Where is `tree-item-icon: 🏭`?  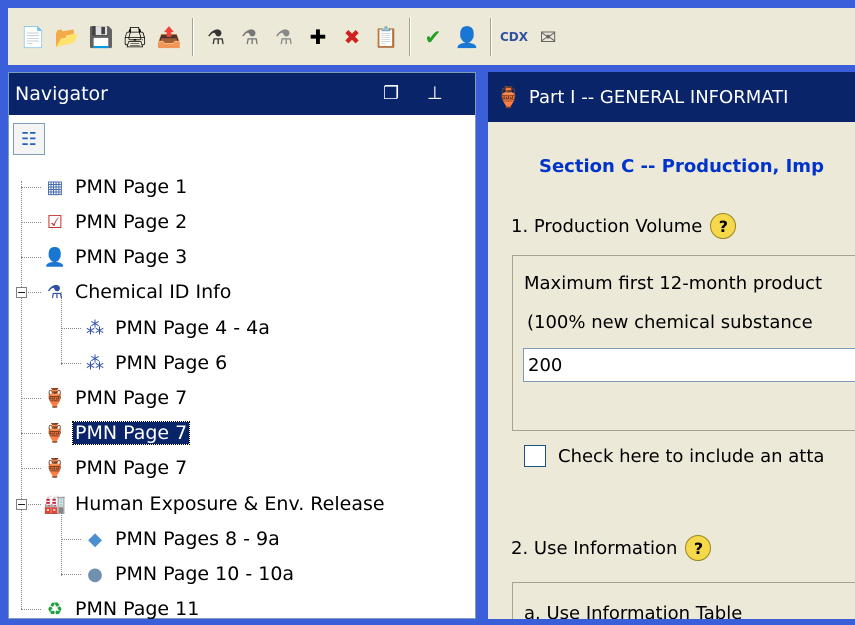 tree-item-icon: 🏭 is located at coordinates (55, 504).